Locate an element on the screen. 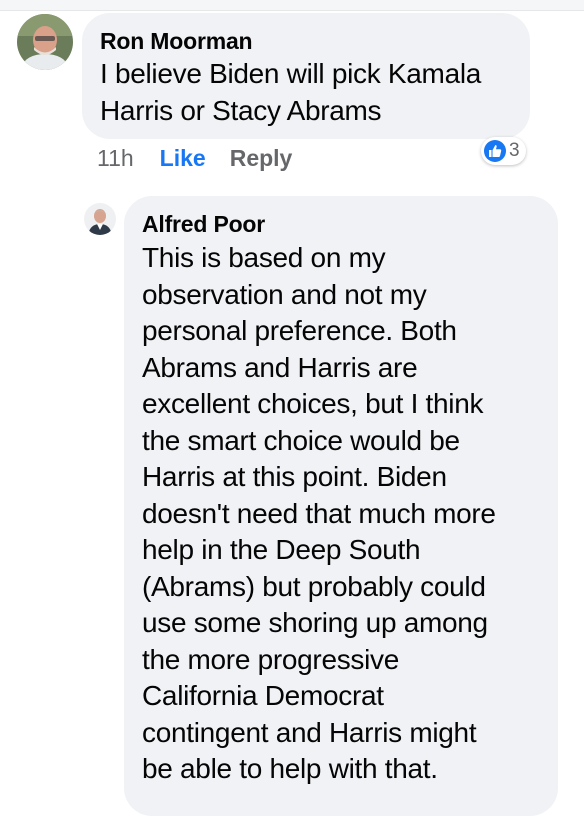 This screenshot has width=584, height=816. comment-text-line: Harris or Stacy Abrams is located at coordinates (241, 110).